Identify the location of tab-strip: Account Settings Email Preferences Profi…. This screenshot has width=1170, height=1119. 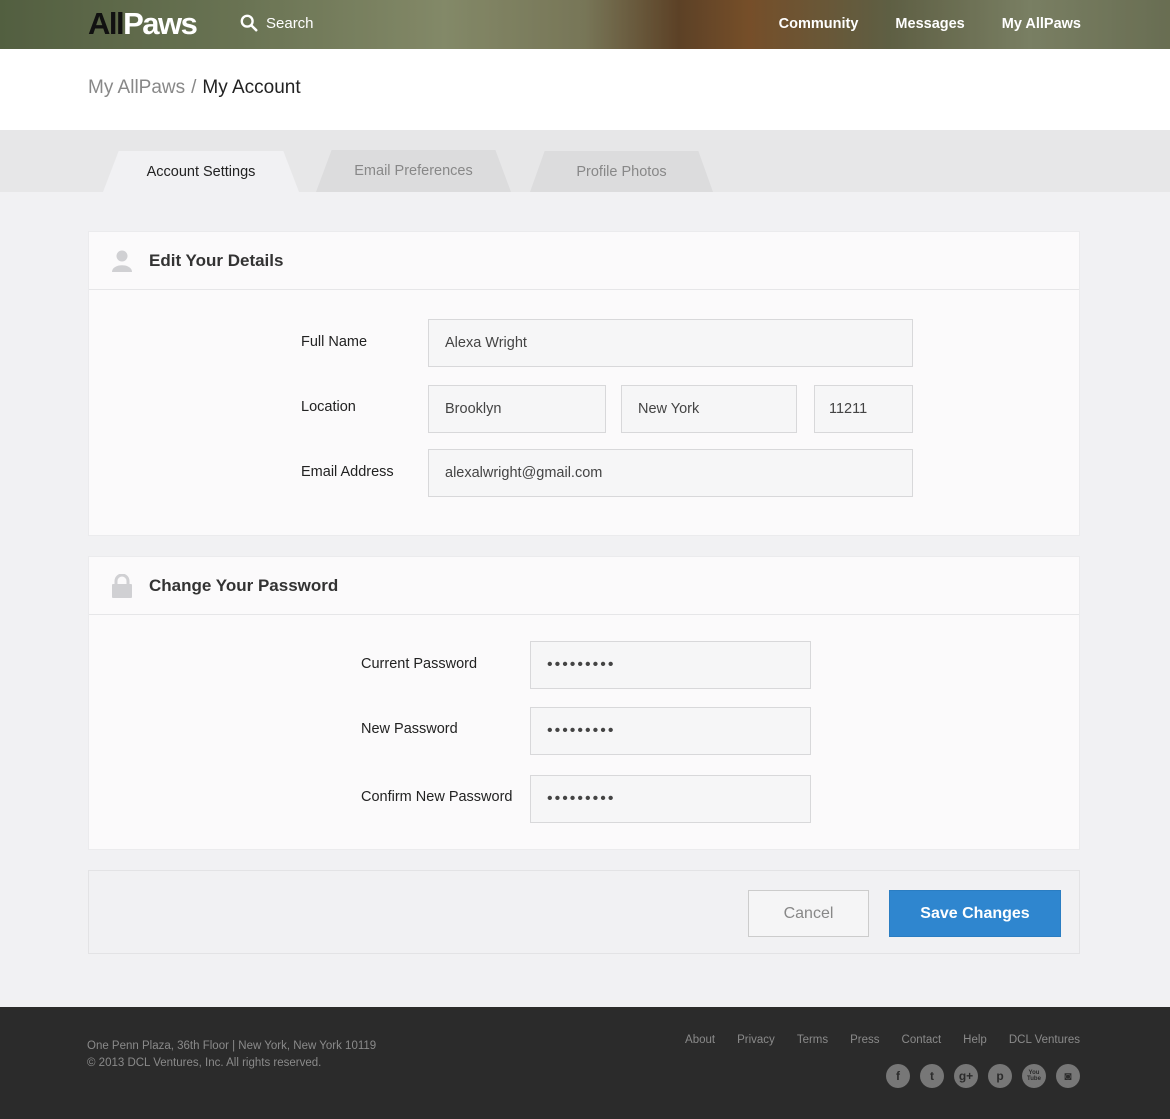
(585, 161).